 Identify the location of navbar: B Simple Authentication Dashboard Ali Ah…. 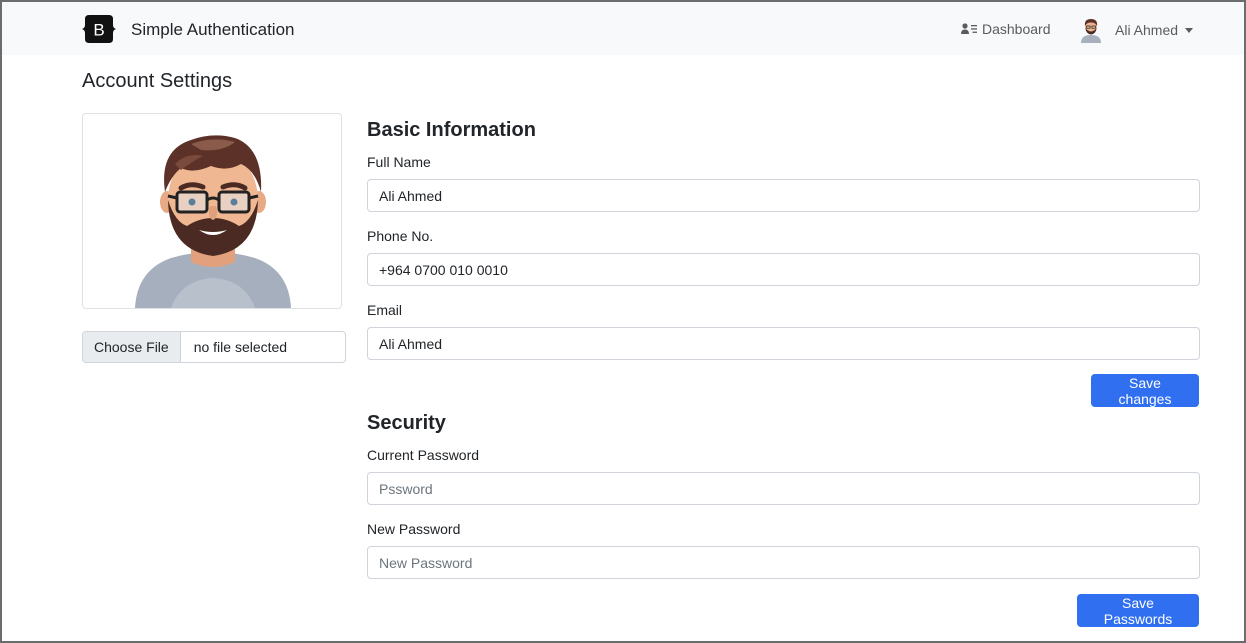
(623, 28).